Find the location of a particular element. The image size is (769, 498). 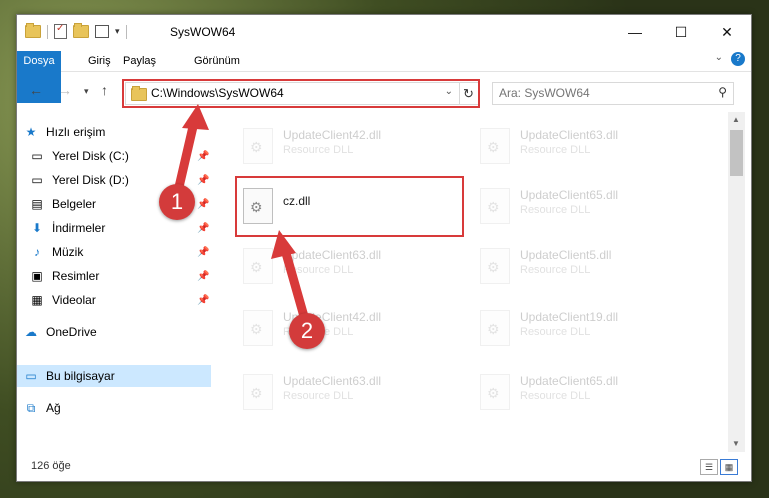

star-icon: ★ is located at coordinates (31, 132).